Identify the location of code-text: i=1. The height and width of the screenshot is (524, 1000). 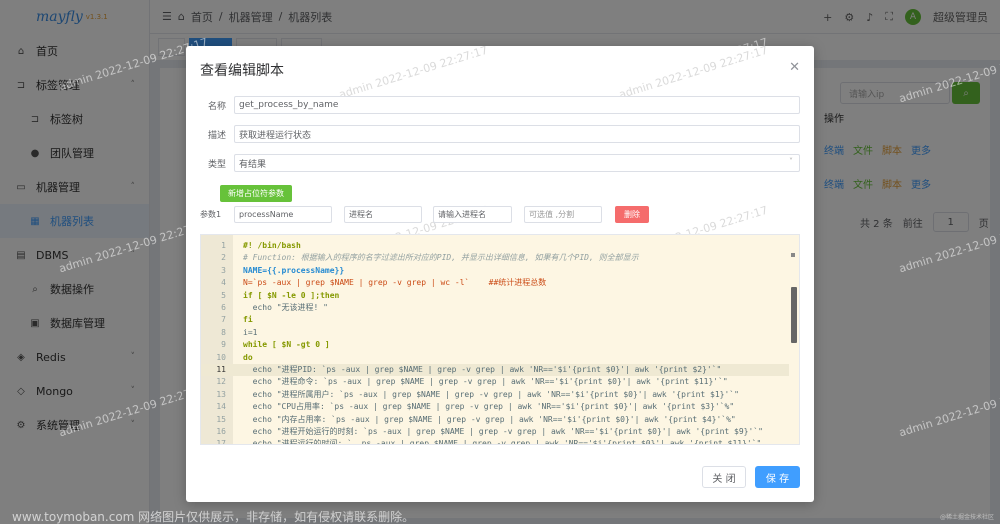
(250, 332).